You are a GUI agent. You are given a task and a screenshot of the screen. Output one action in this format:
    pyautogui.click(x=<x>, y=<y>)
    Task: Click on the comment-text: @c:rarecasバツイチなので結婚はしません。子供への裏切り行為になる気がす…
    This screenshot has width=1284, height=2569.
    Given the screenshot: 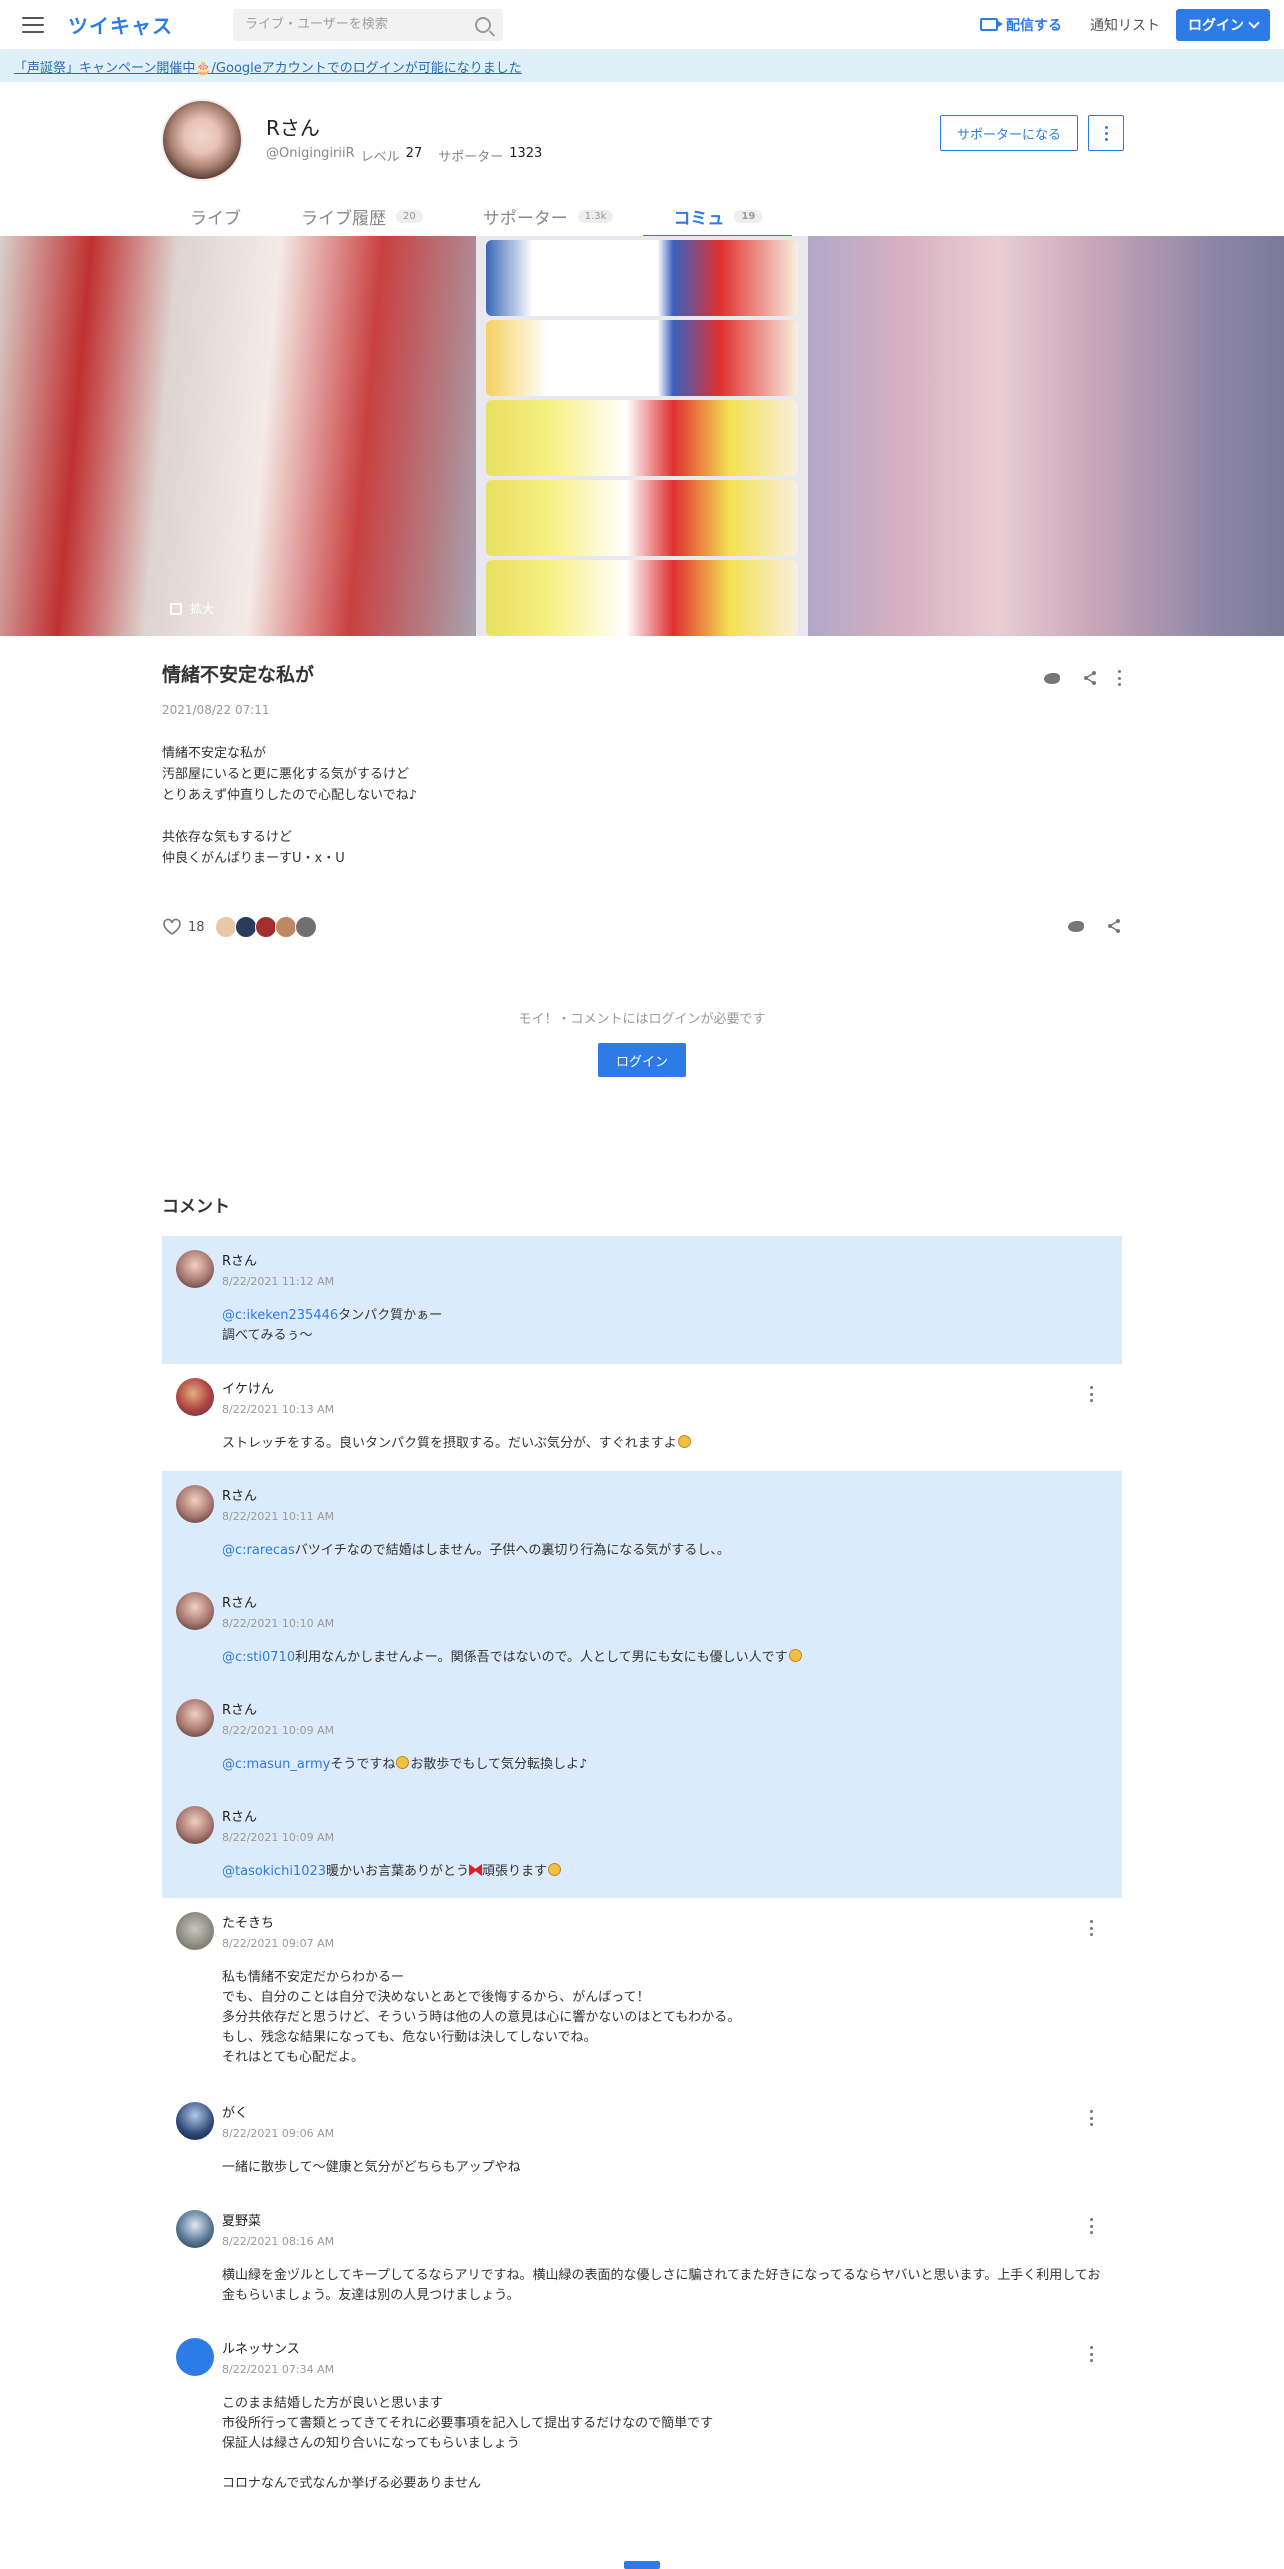 What is the action you would take?
    pyautogui.click(x=672, y=1551)
    